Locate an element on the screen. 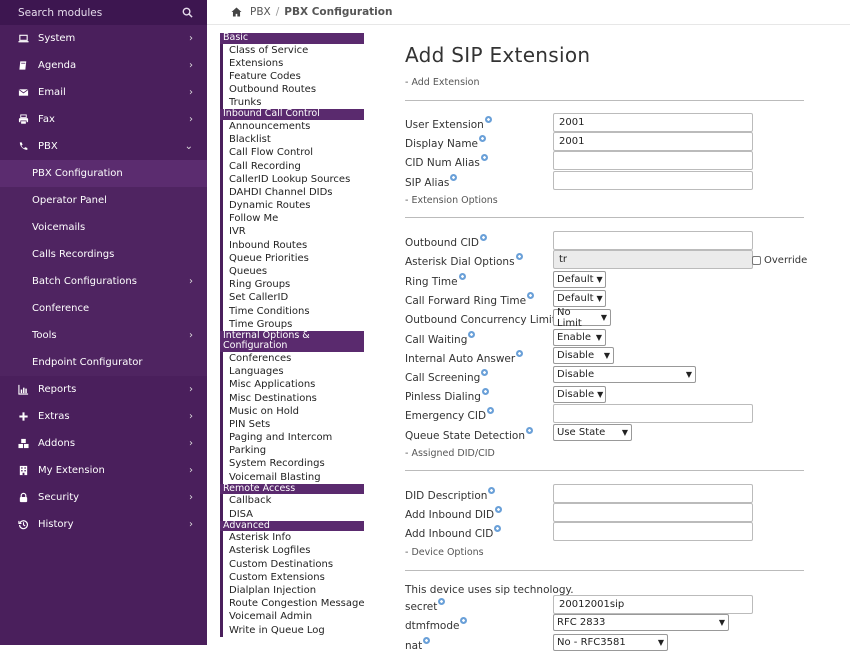  home-icon is located at coordinates (236, 12).